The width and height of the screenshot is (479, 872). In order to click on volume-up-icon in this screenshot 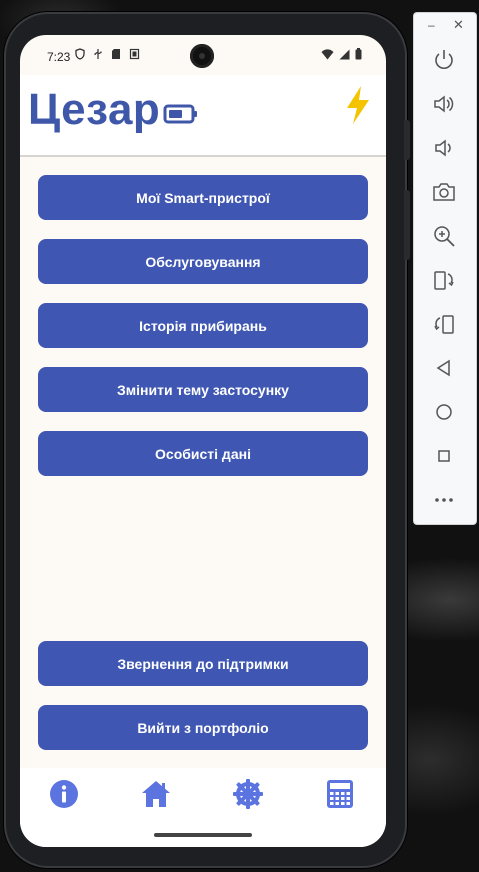, I will do `click(444, 104)`.